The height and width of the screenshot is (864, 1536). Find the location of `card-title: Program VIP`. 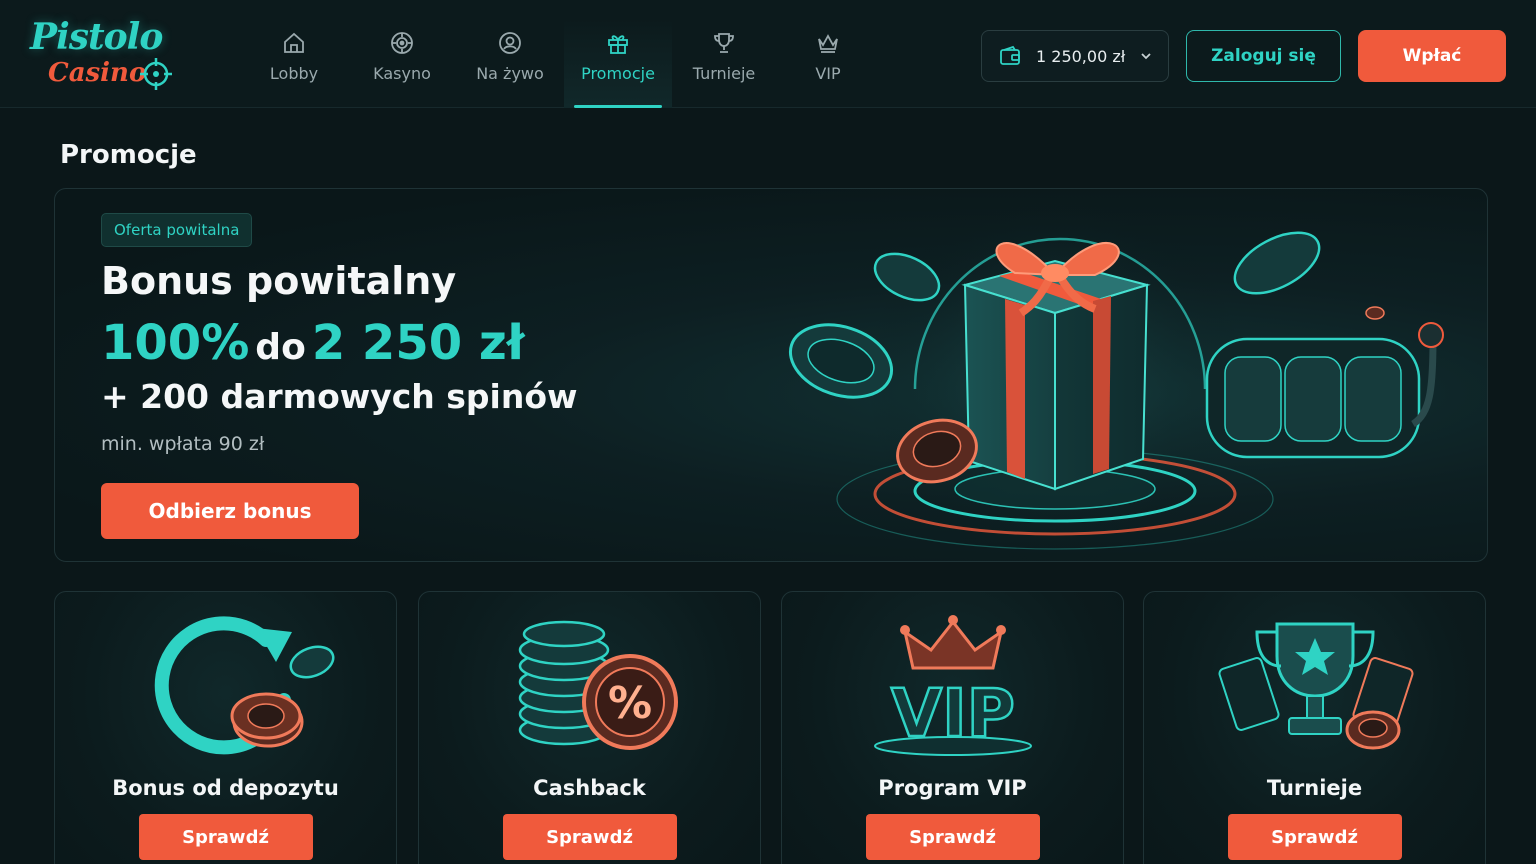

card-title: Program VIP is located at coordinates (952, 788).